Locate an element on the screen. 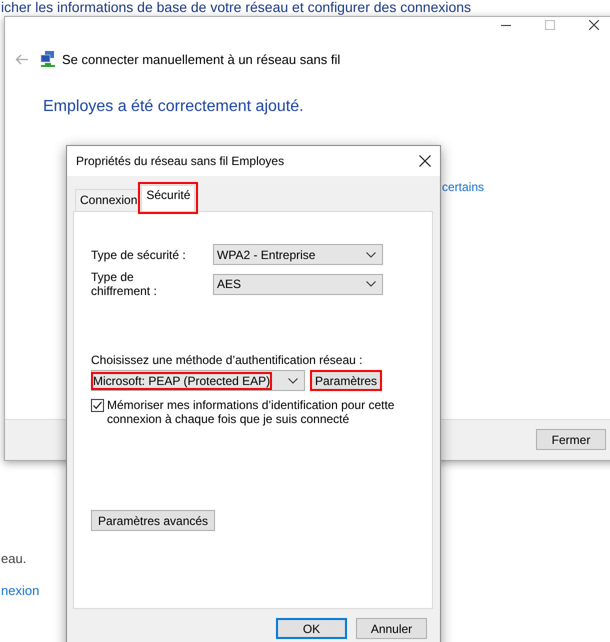  checkbox-label: Mémoriser mes informations d’identification pour cette connexion à chaque fois que je suis connecté is located at coordinates (251, 412).